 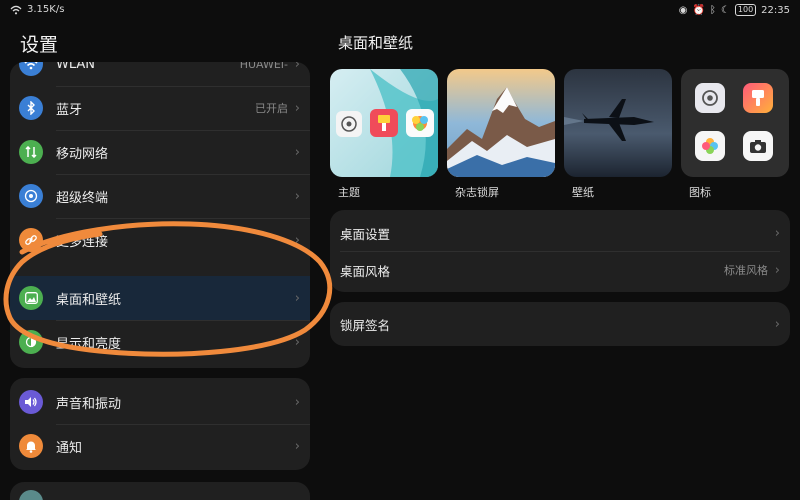 What do you see at coordinates (365, 234) in the screenshot?
I see `row-label: 桌面设置` at bounding box center [365, 234].